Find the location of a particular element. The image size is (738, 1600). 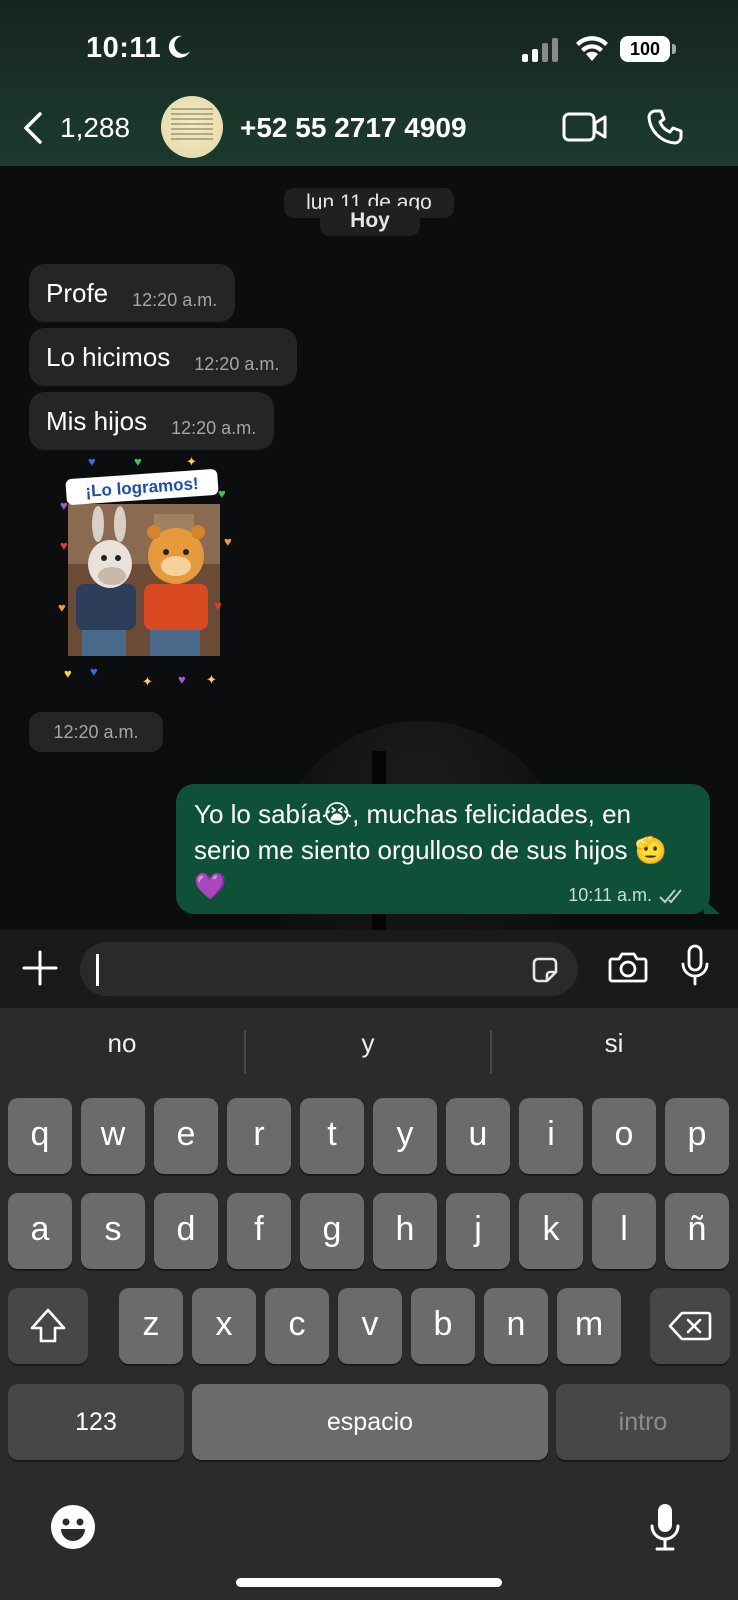

contact-avatar is located at coordinates (192, 127).